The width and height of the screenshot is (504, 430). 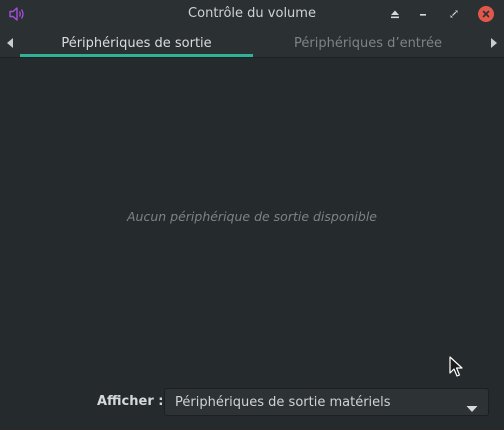 I want to click on mouse-pointer-icon, so click(x=456, y=367).